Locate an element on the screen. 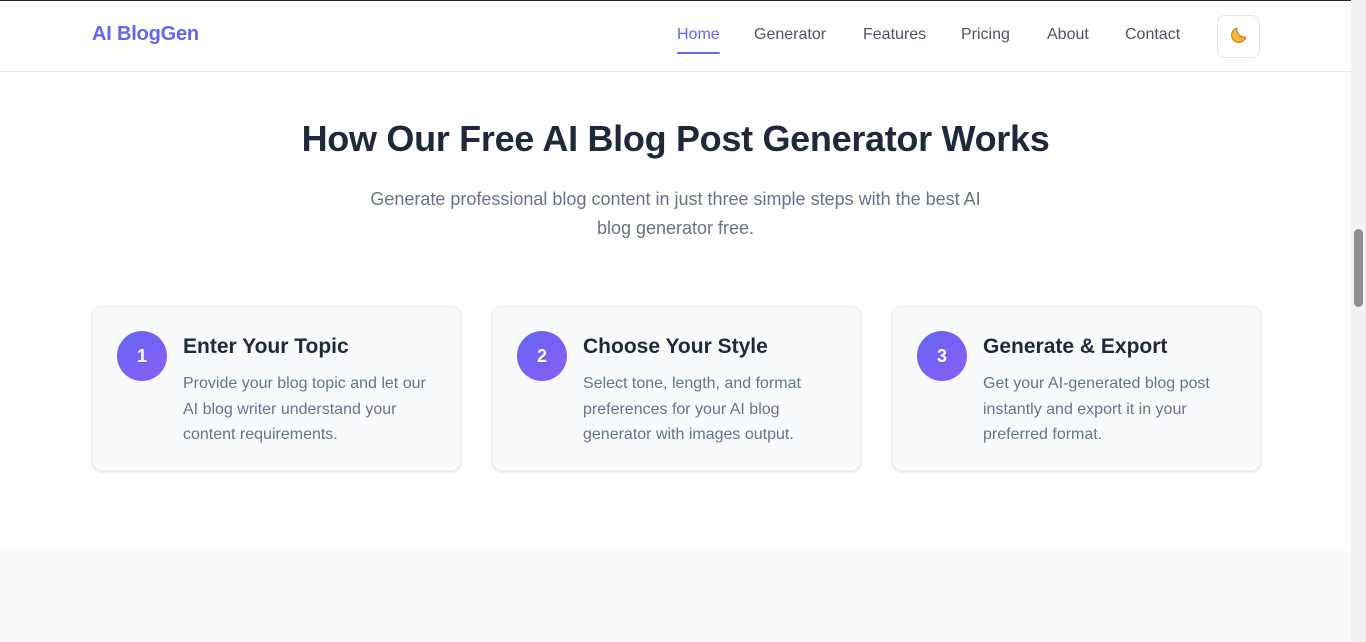 The height and width of the screenshot is (642, 1366). step-title: Enter Your Topic is located at coordinates (266, 346).